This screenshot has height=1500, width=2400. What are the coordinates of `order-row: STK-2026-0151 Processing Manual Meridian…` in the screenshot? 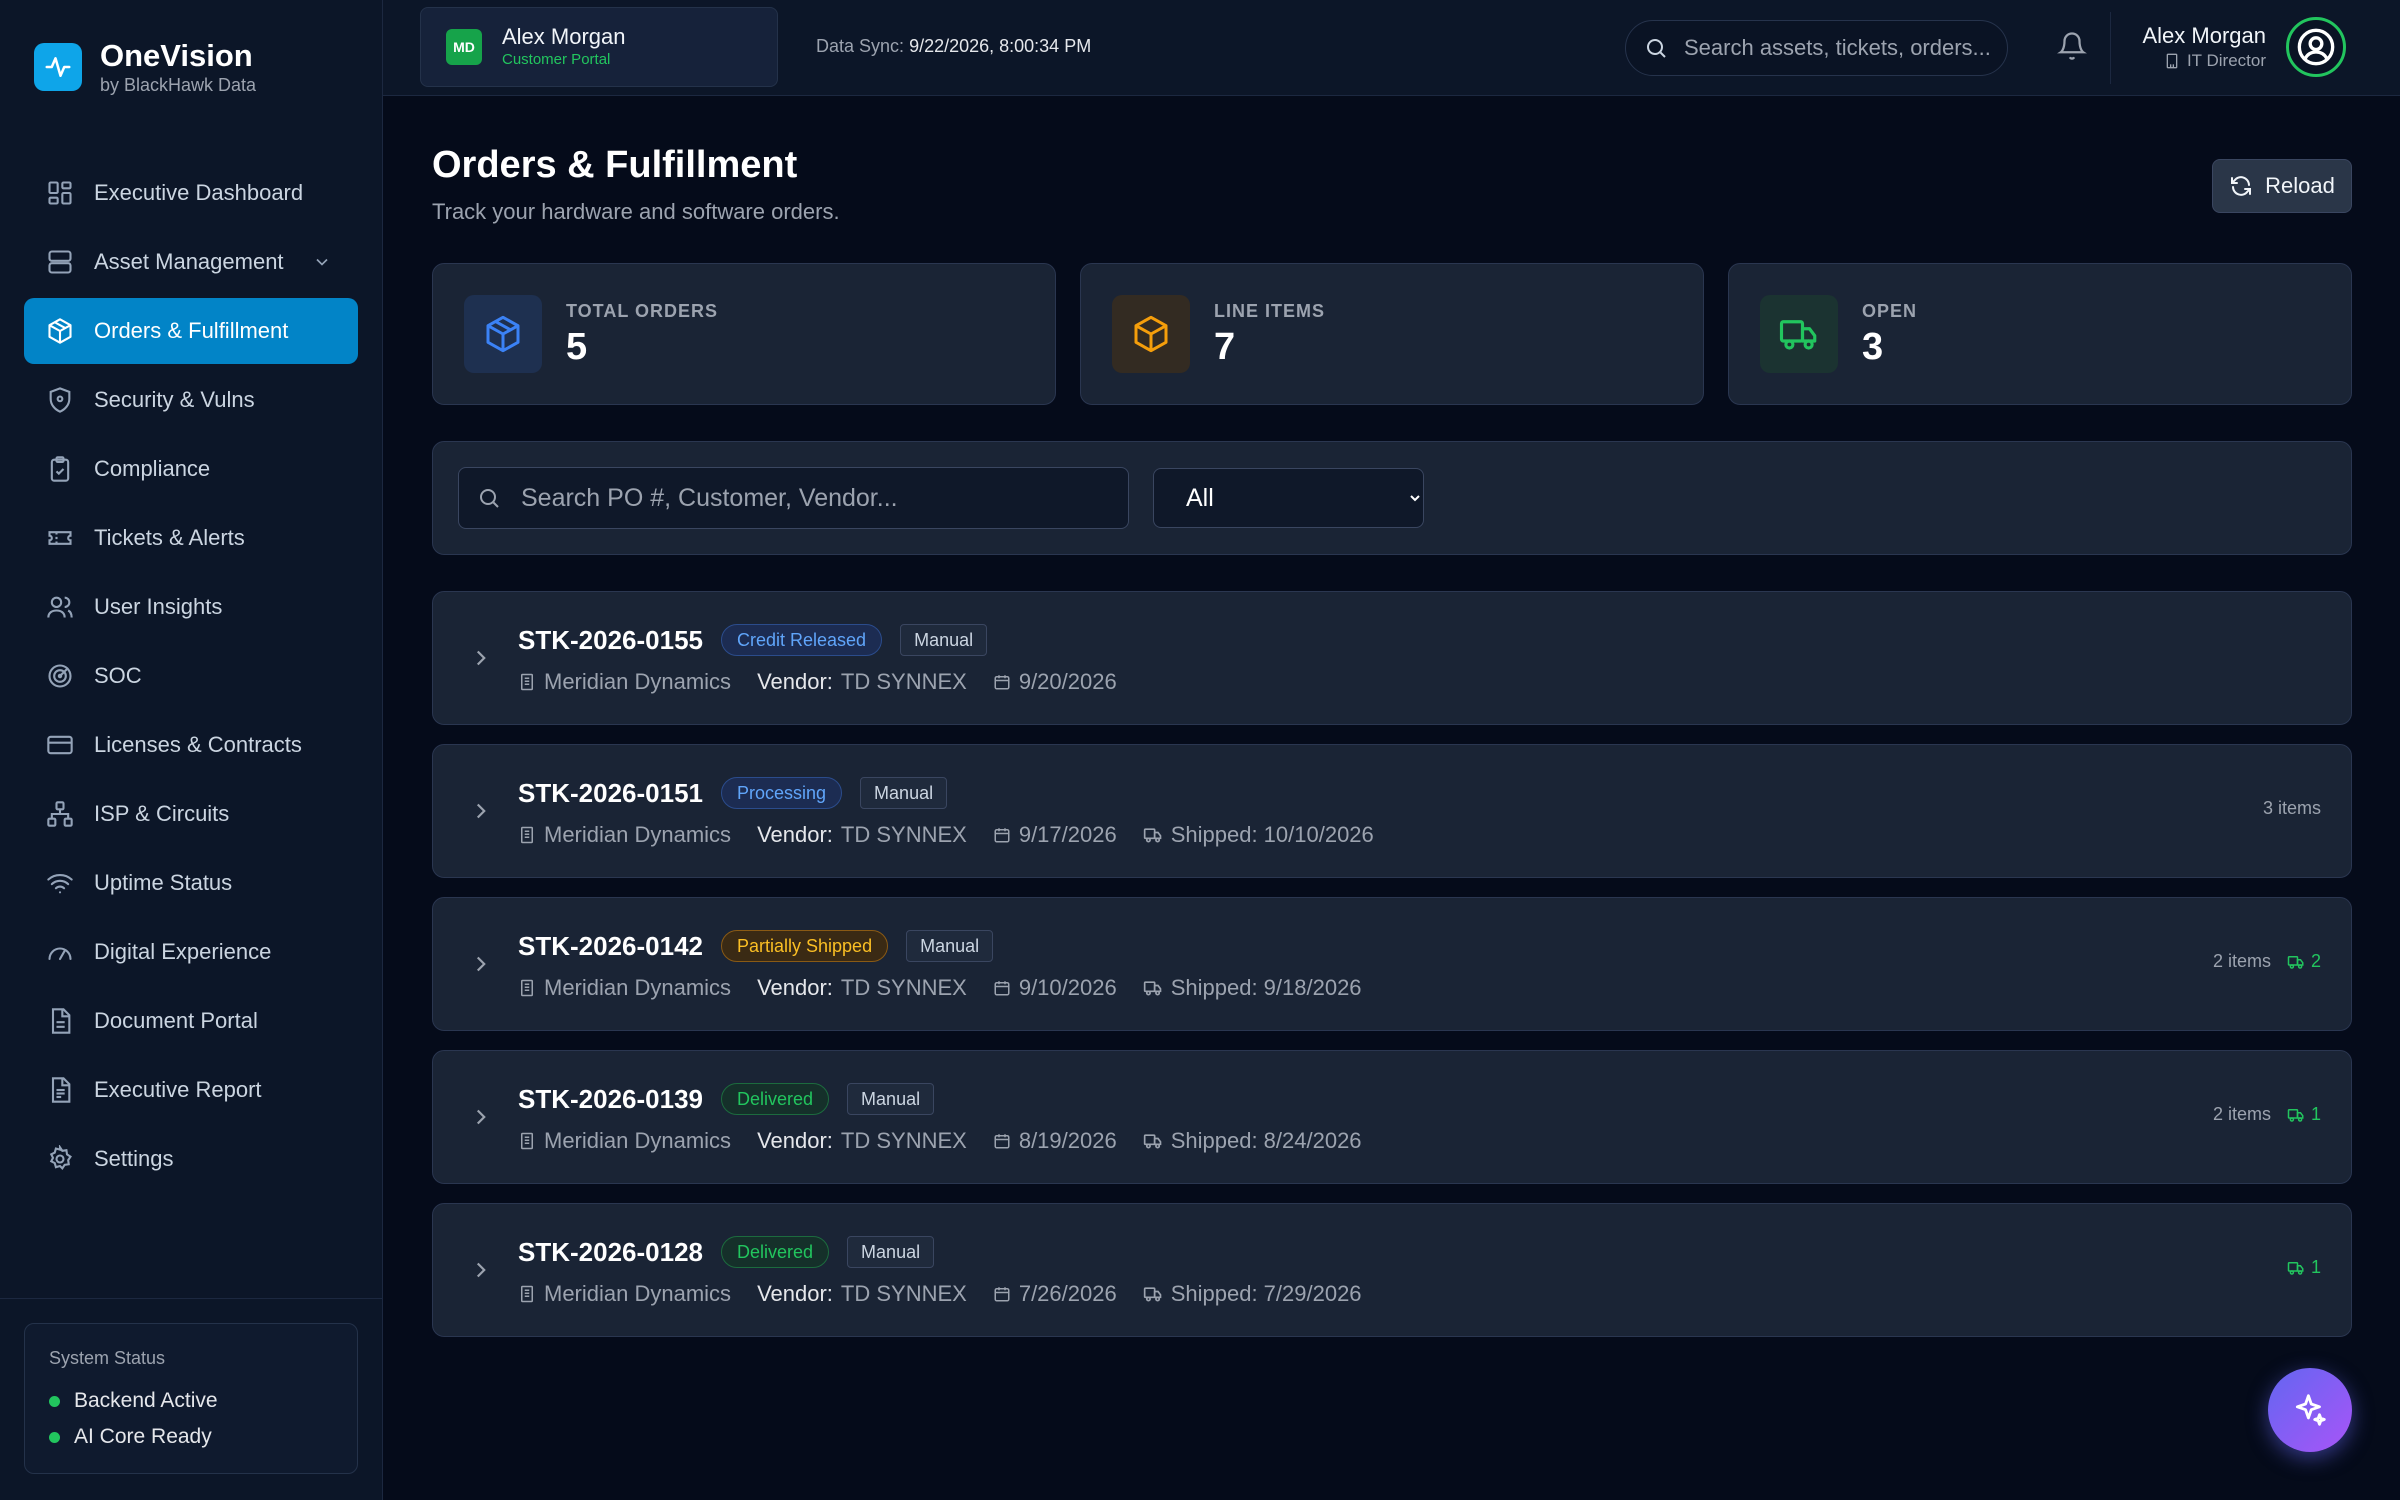 It's located at (1392, 811).